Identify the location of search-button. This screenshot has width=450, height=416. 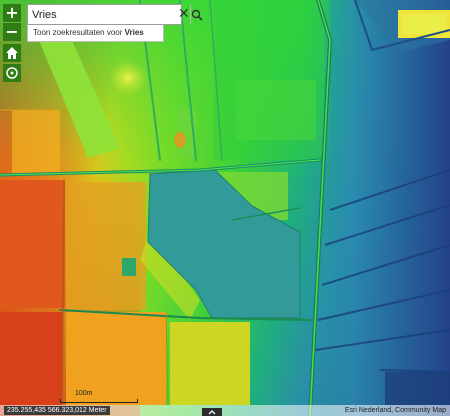
(196, 14).